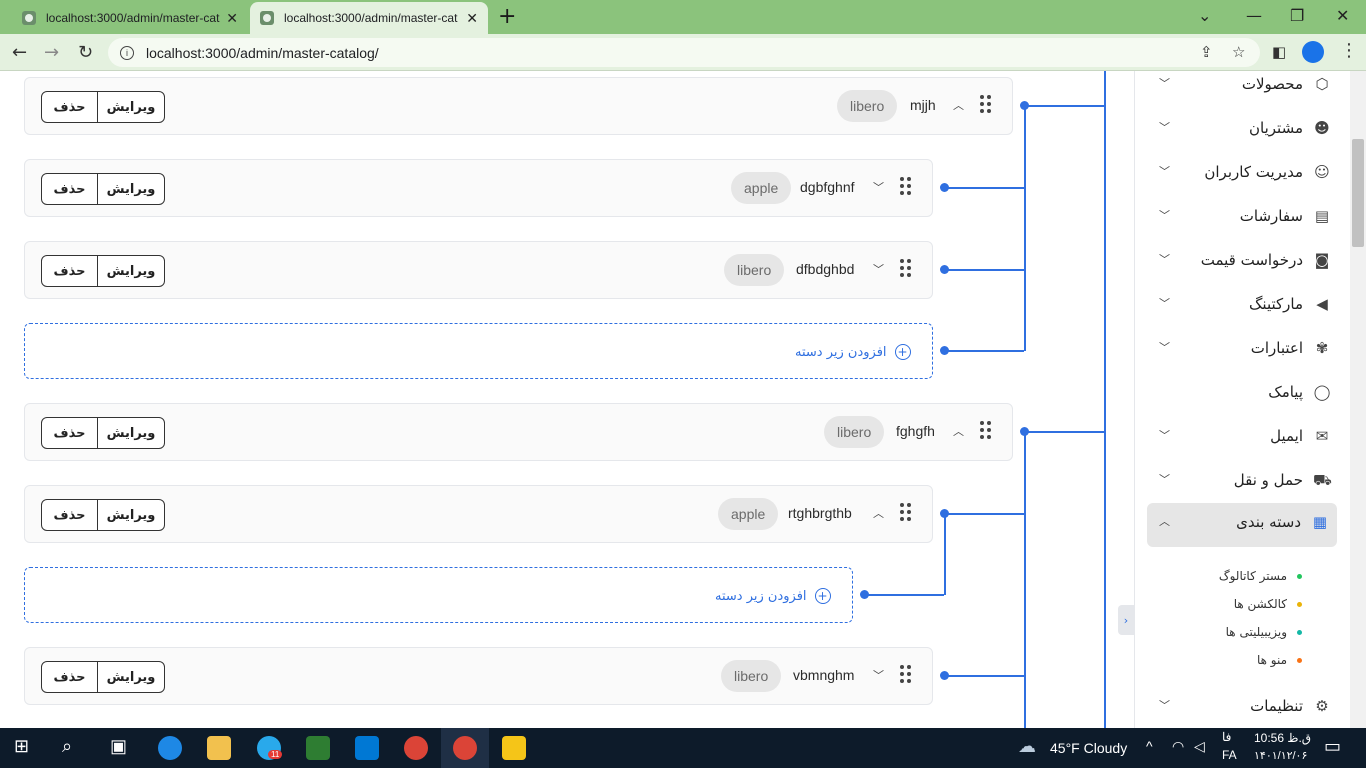 Image resolution: width=1366 pixels, height=768 pixels. I want to click on site-info-icon: i, so click(127, 52).